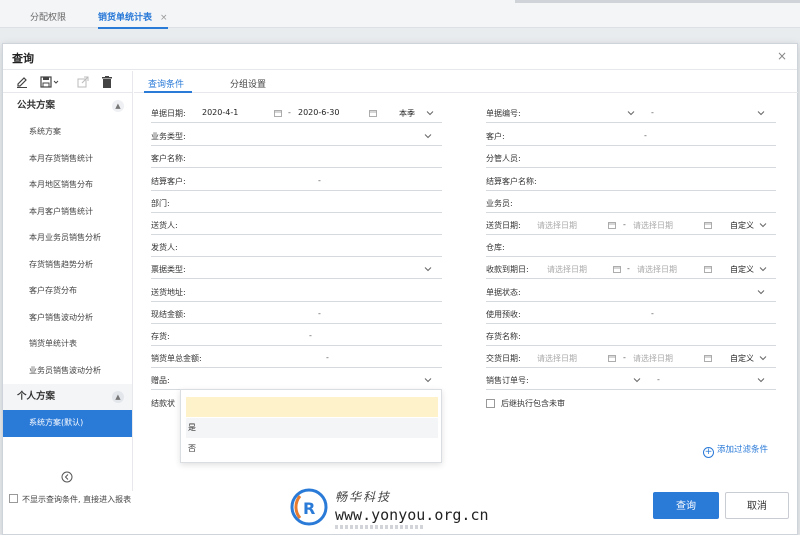 The height and width of the screenshot is (535, 800). What do you see at coordinates (503, 292) in the screenshot?
I see `field-label: 单据状态:` at bounding box center [503, 292].